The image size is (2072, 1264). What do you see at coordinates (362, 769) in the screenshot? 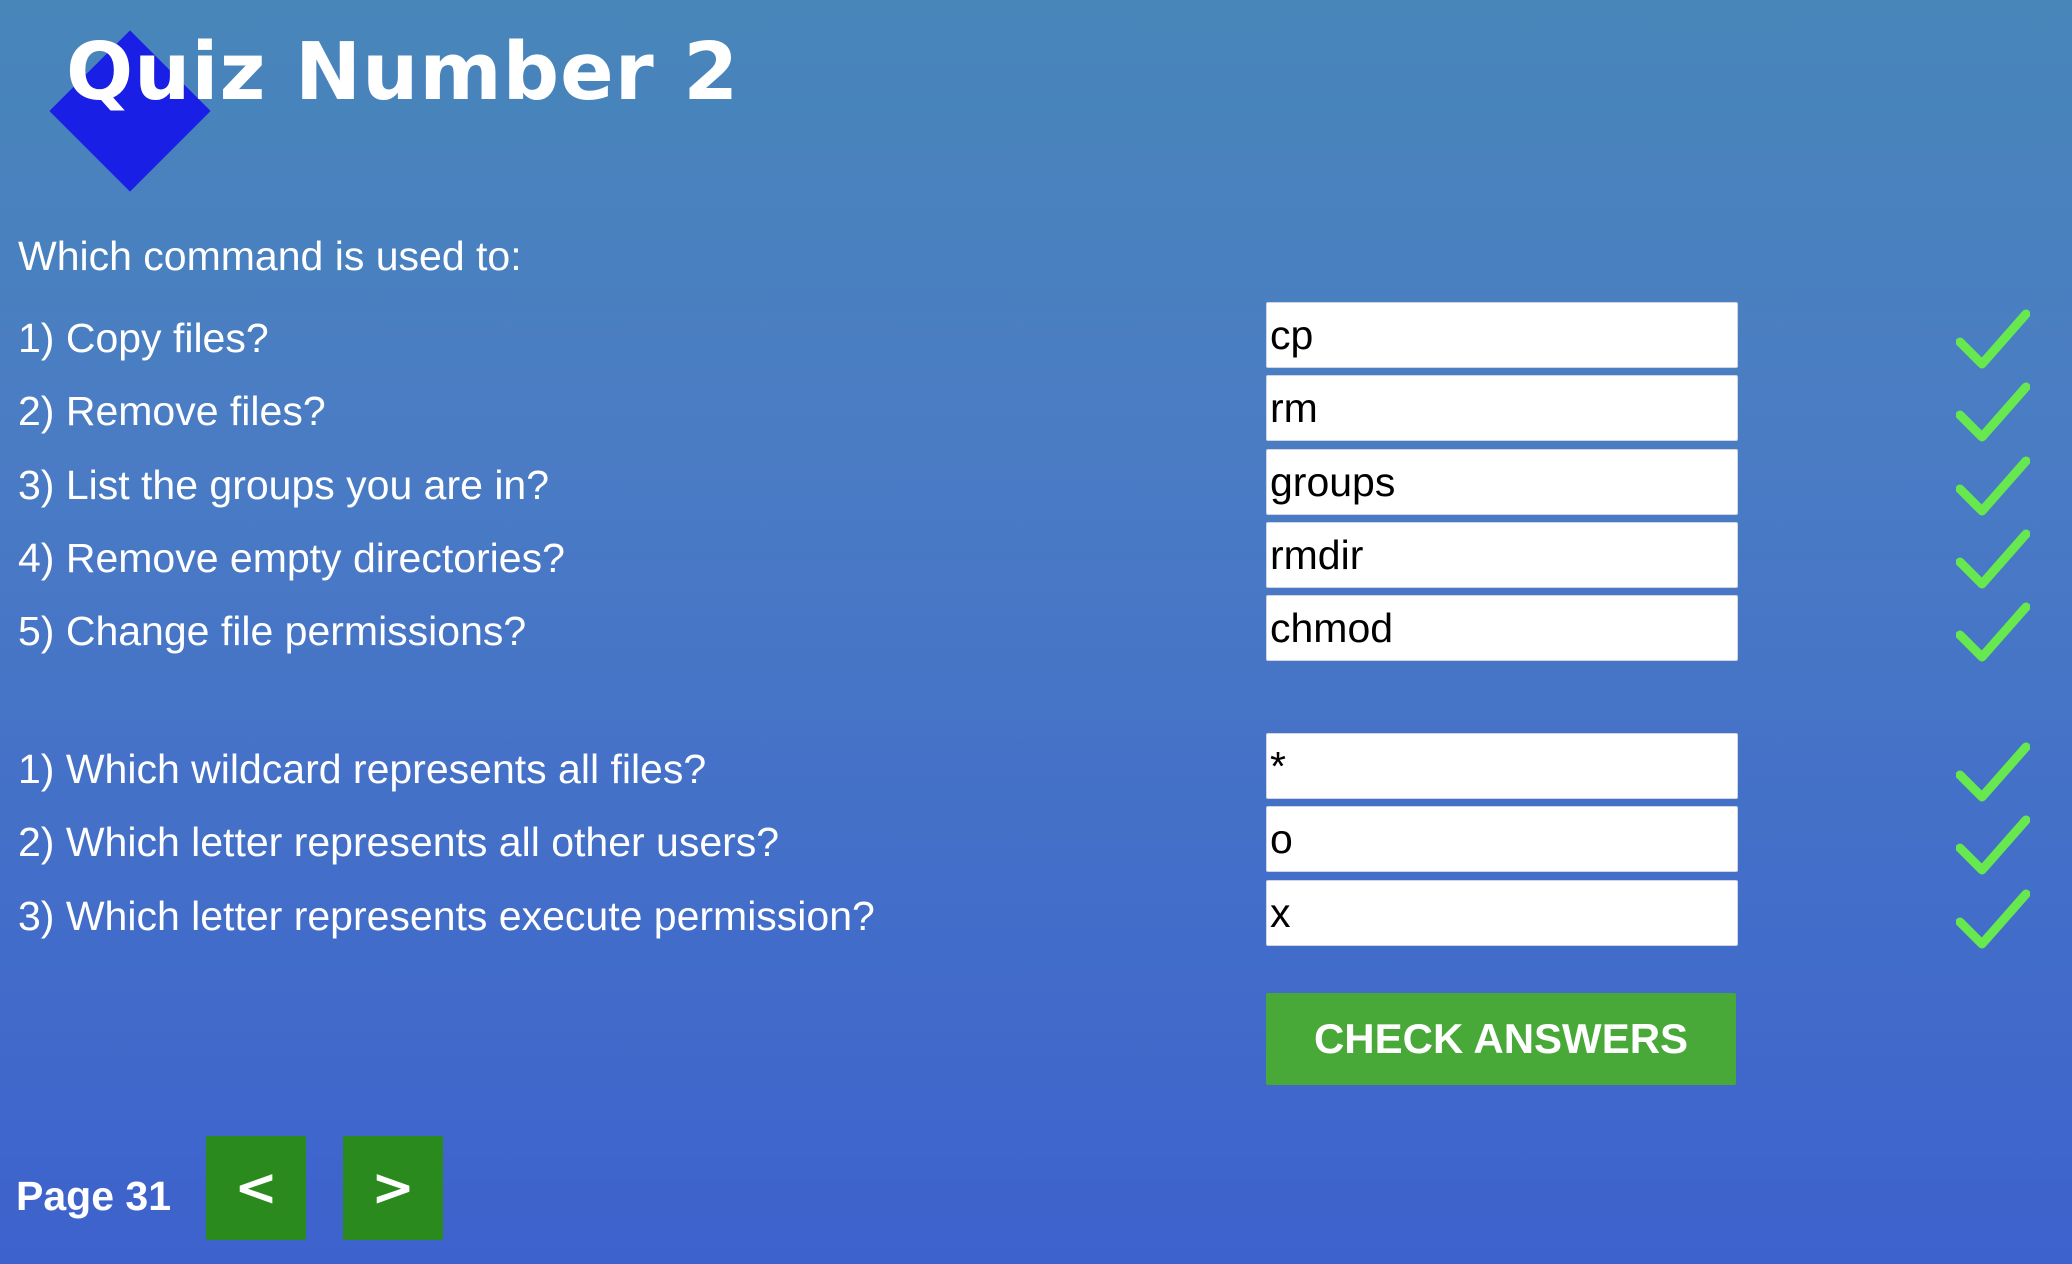
I see `question-2-1: 1) Which wildcard represents all files?` at bounding box center [362, 769].